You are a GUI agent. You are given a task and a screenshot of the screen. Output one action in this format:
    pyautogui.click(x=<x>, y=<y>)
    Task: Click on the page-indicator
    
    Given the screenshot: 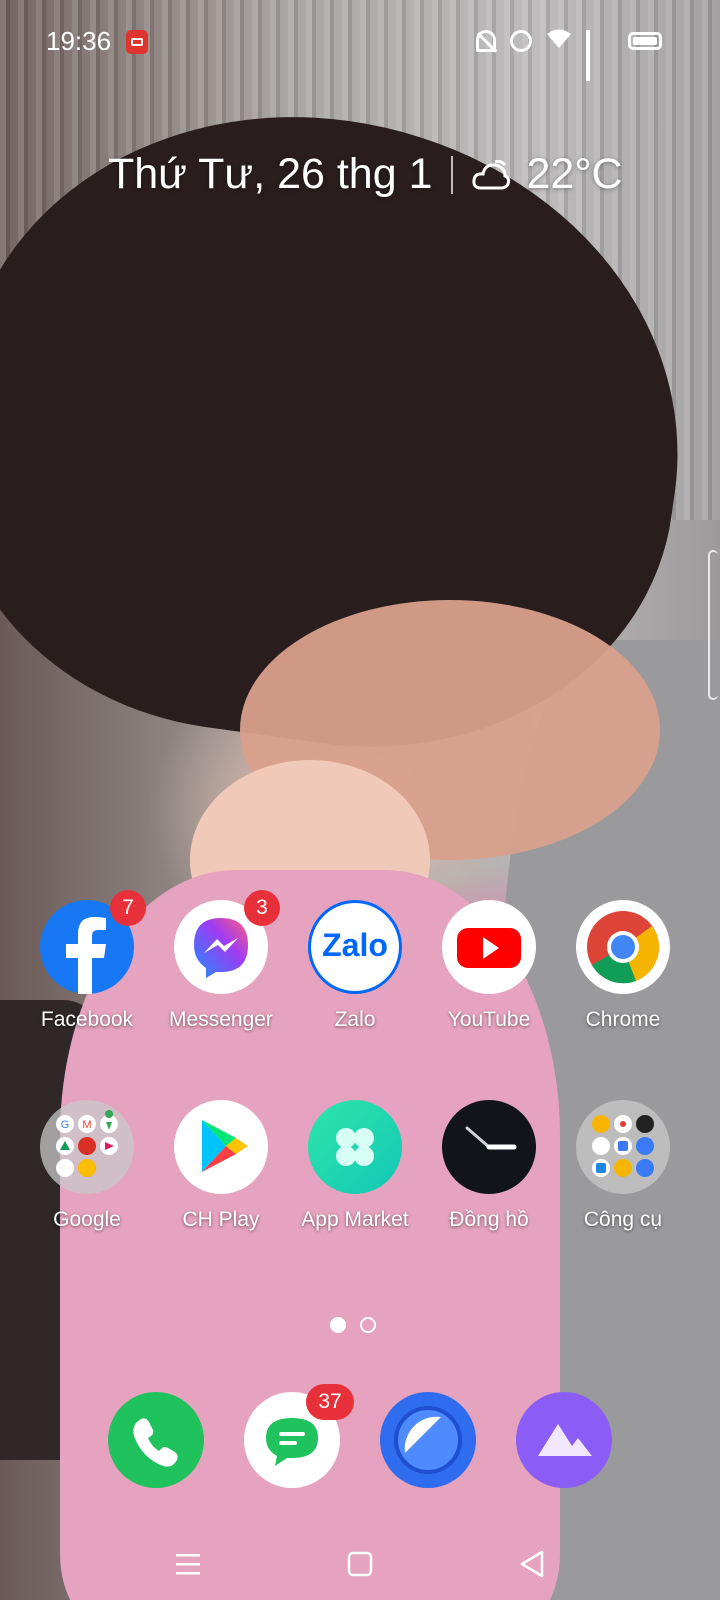 What is the action you would take?
    pyautogui.click(x=353, y=1325)
    